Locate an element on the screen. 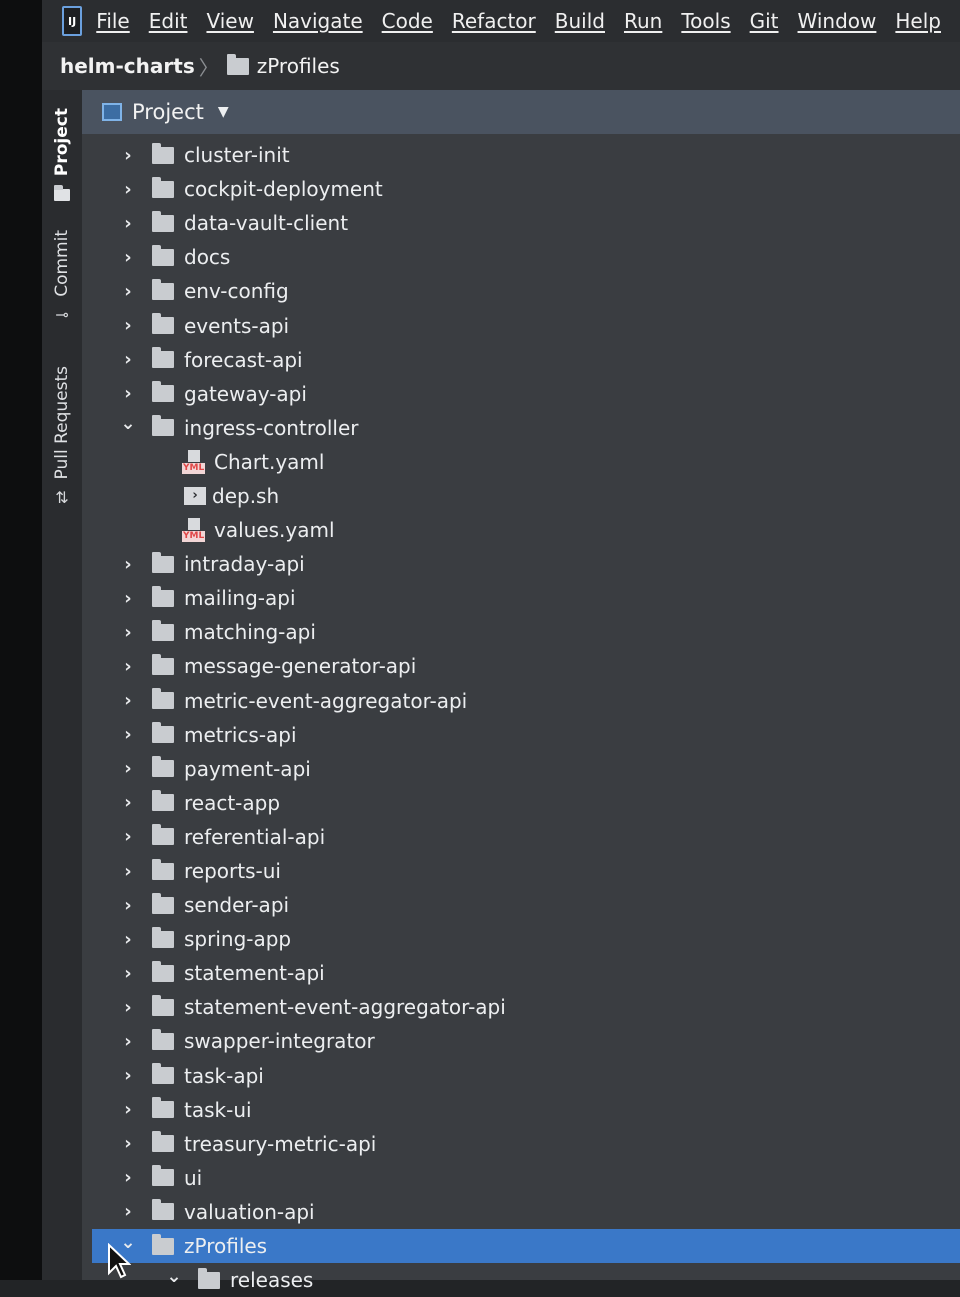 The image size is (960, 1297). menu-edit: Edit is located at coordinates (168, 21).